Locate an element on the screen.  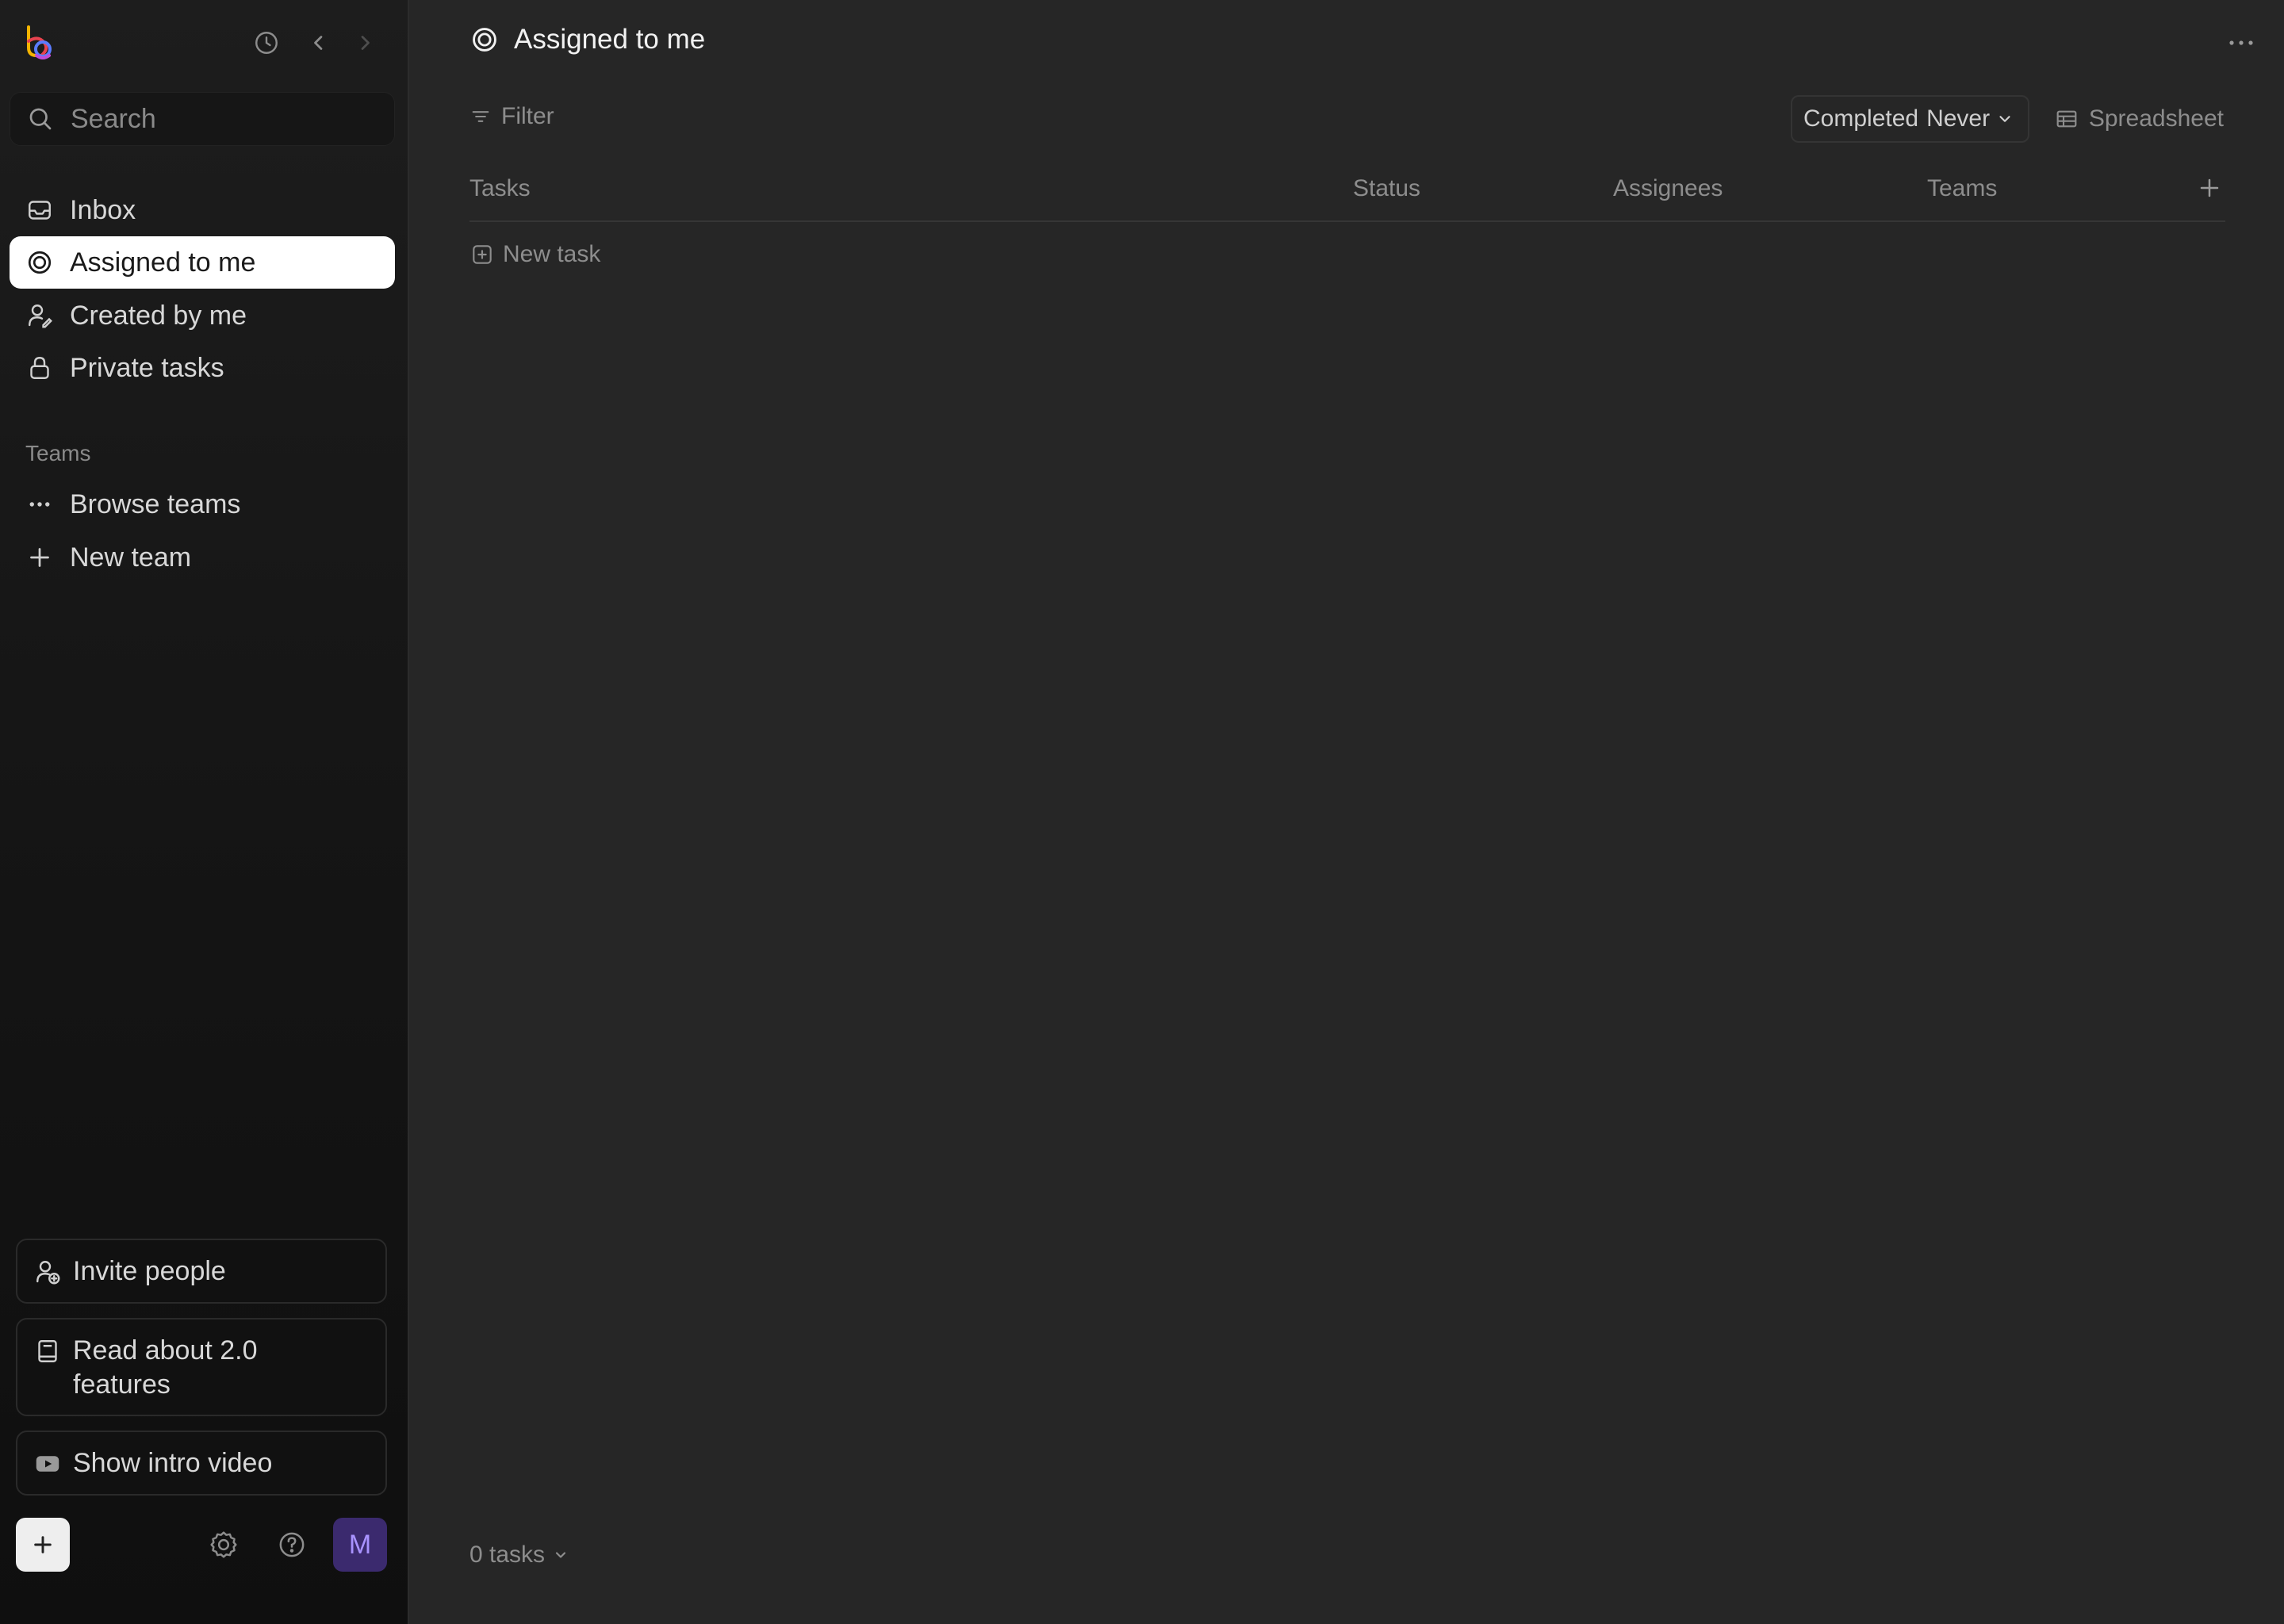
invite-people-label: Invite people is located at coordinates (149, 1271).